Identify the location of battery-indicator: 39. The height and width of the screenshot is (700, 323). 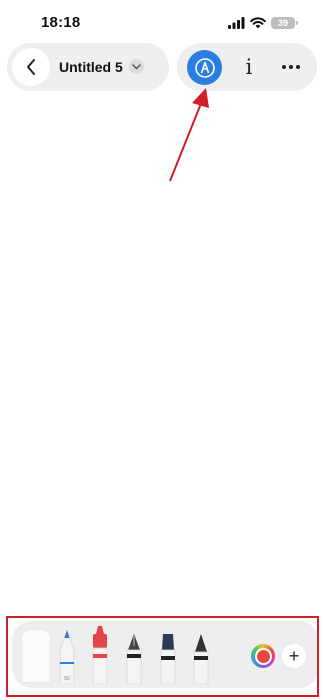
(284, 23).